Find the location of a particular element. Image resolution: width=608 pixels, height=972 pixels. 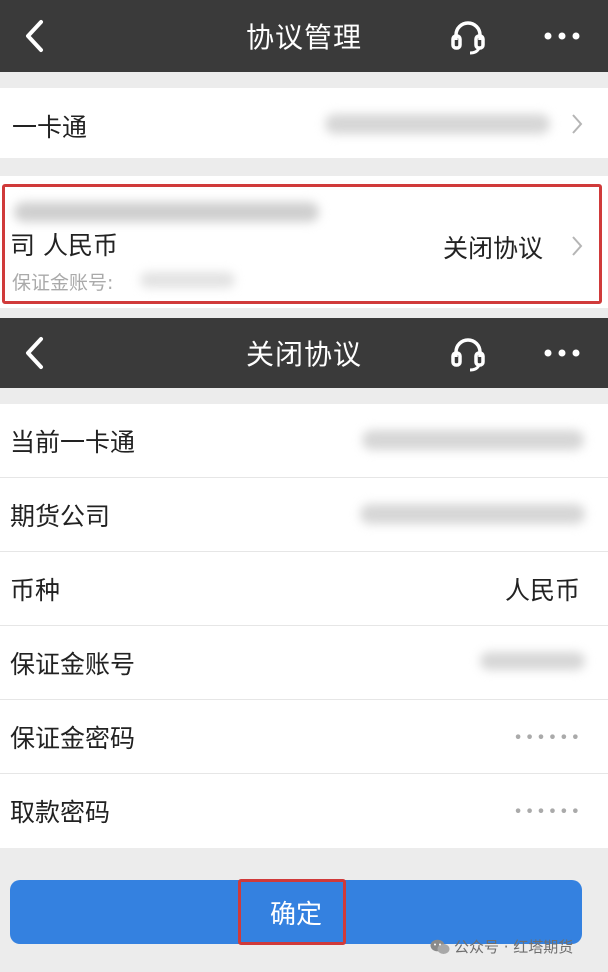

futures-company-row: 期货公司 is located at coordinates (304, 515).